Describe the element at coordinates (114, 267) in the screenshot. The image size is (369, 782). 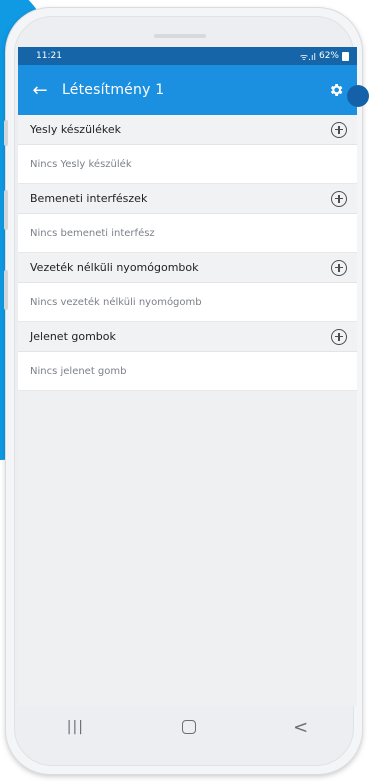
I see `section-title: Vezeték nélküli nyomógombok` at that location.